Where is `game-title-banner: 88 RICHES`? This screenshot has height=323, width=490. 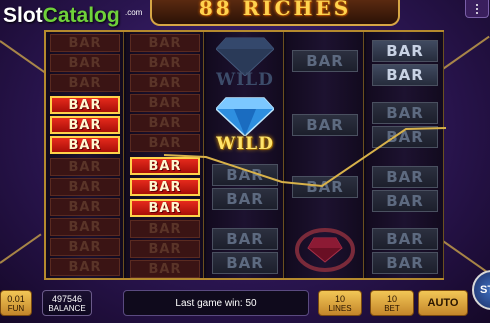
game-title-banner: 88 RICHES is located at coordinates (275, 13).